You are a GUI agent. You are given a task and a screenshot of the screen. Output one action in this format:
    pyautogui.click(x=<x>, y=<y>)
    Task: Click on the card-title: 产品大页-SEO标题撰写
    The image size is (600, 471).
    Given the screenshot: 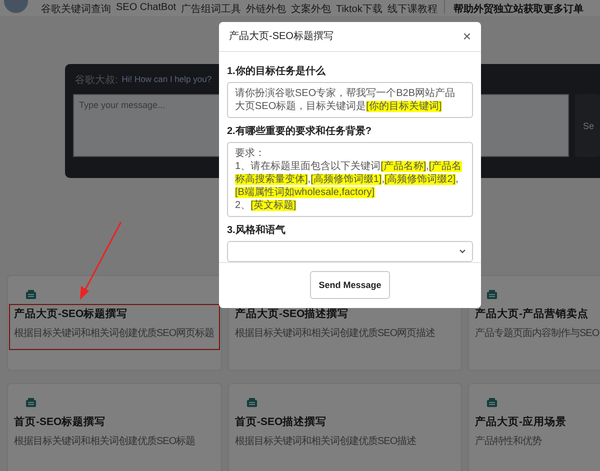 What is the action you would take?
    pyautogui.click(x=71, y=314)
    